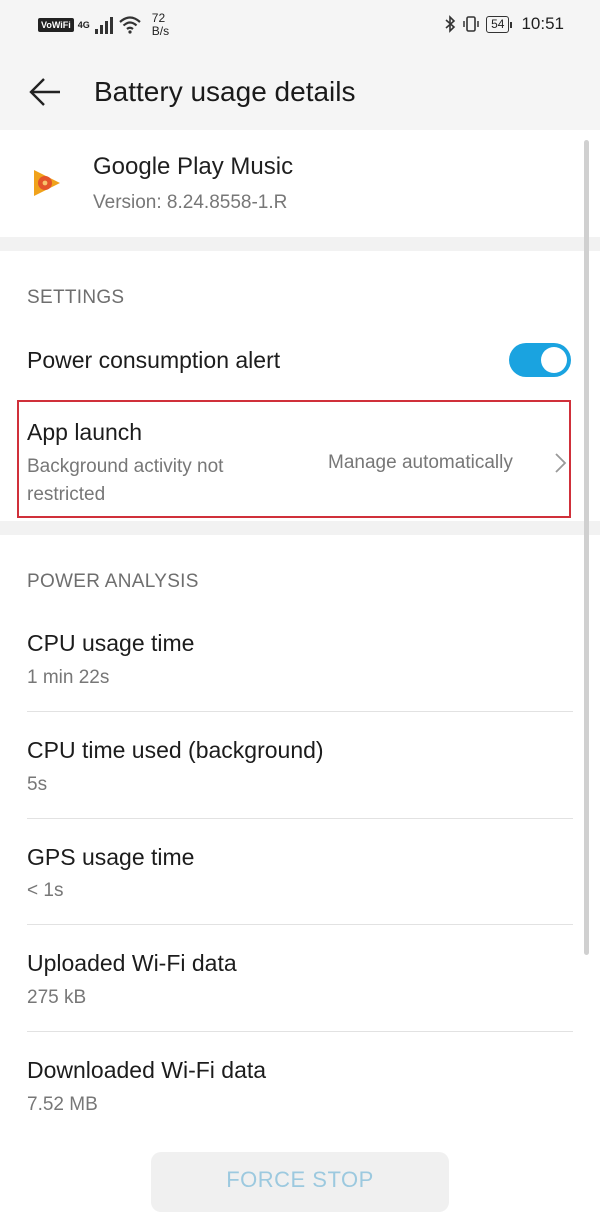 The width and height of the screenshot is (600, 1212). I want to click on back-arrow-icon, so click(46, 92).